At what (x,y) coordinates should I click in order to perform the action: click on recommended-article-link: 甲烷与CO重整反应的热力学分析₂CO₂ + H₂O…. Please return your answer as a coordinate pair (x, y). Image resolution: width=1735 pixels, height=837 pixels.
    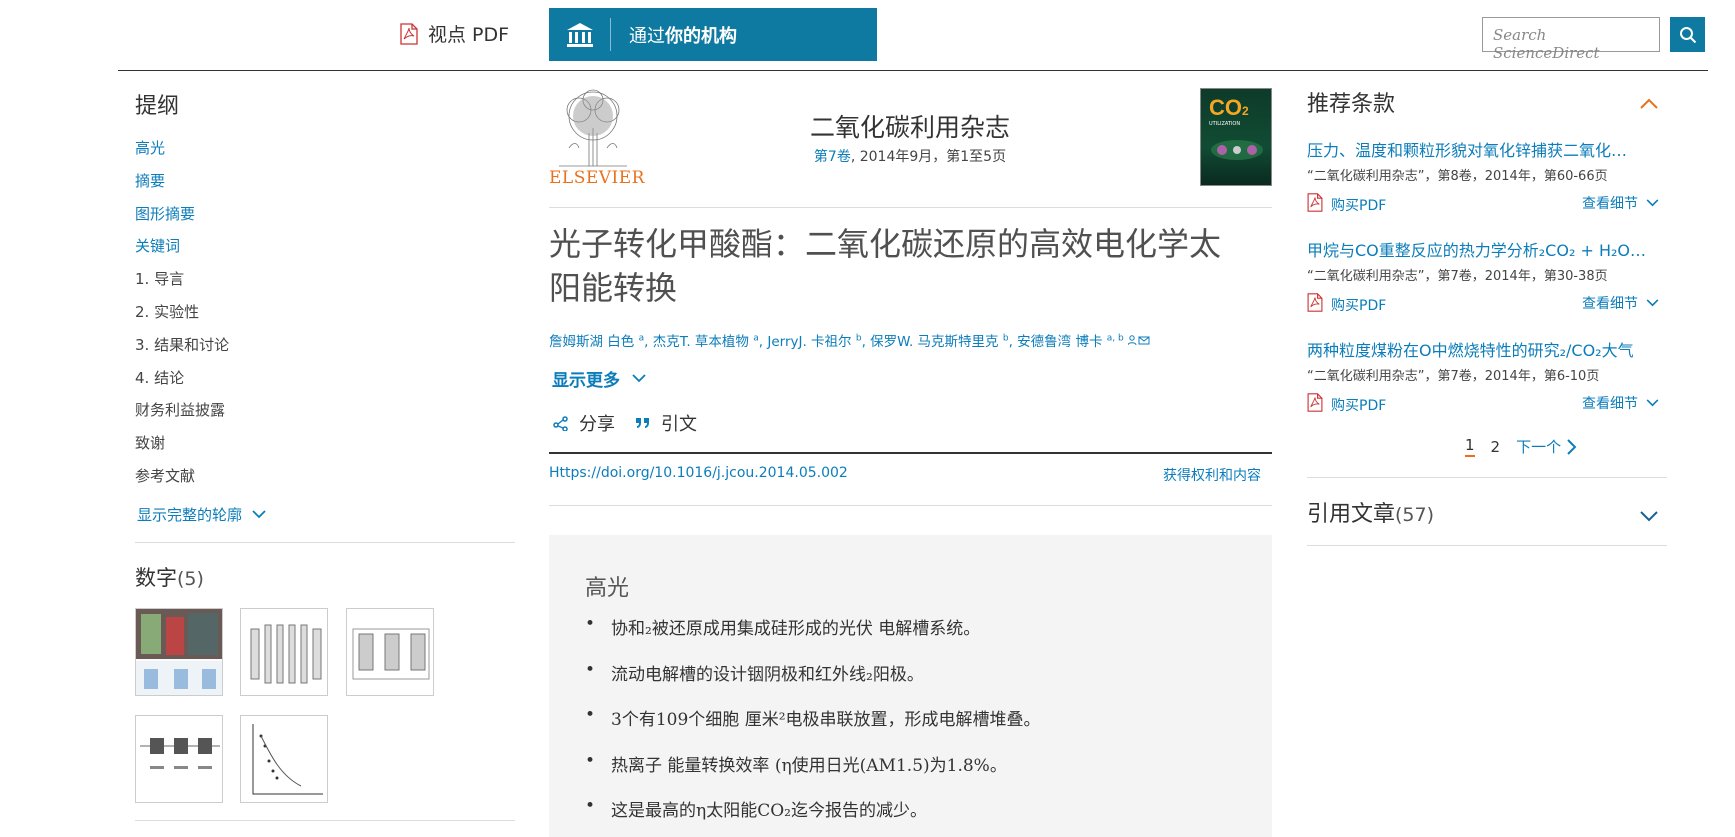
    Looking at the image, I should click on (1487, 249).